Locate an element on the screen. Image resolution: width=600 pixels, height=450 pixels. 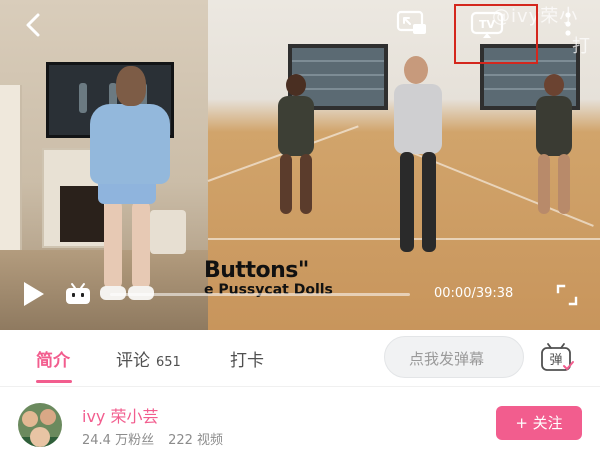
tab-checkin-label: 打卡 is located at coordinates (247, 361).